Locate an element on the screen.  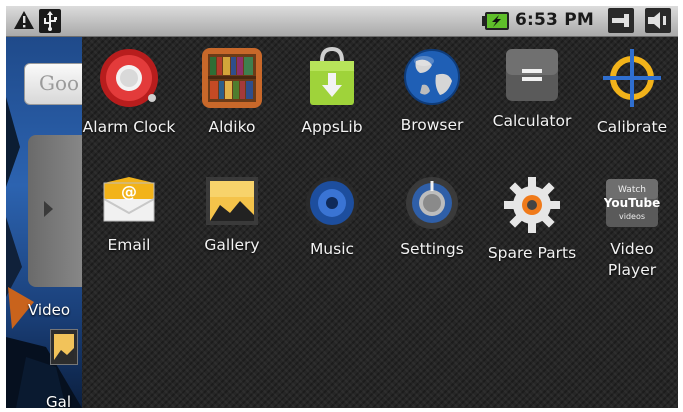
app-label: Spare Parts is located at coordinates (532, 253).